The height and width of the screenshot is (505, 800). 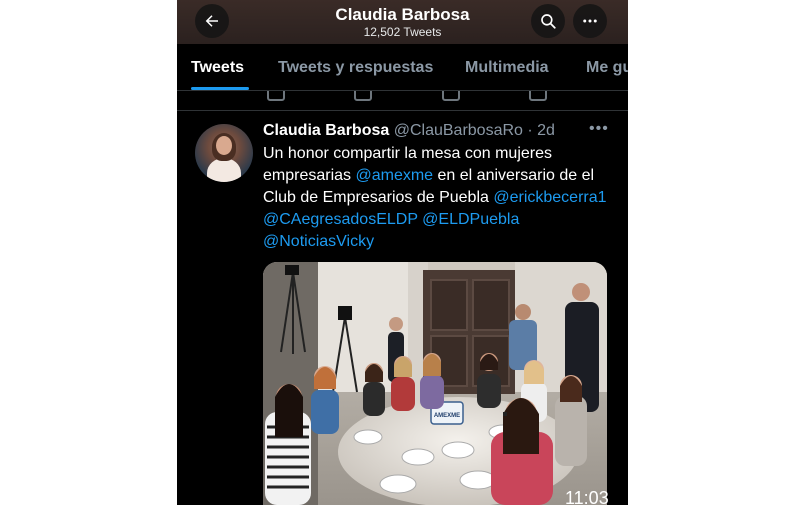 What do you see at coordinates (402, 22) in the screenshot?
I see `profile-header: Claudia Barbosa 12,502 Tweets` at bounding box center [402, 22].